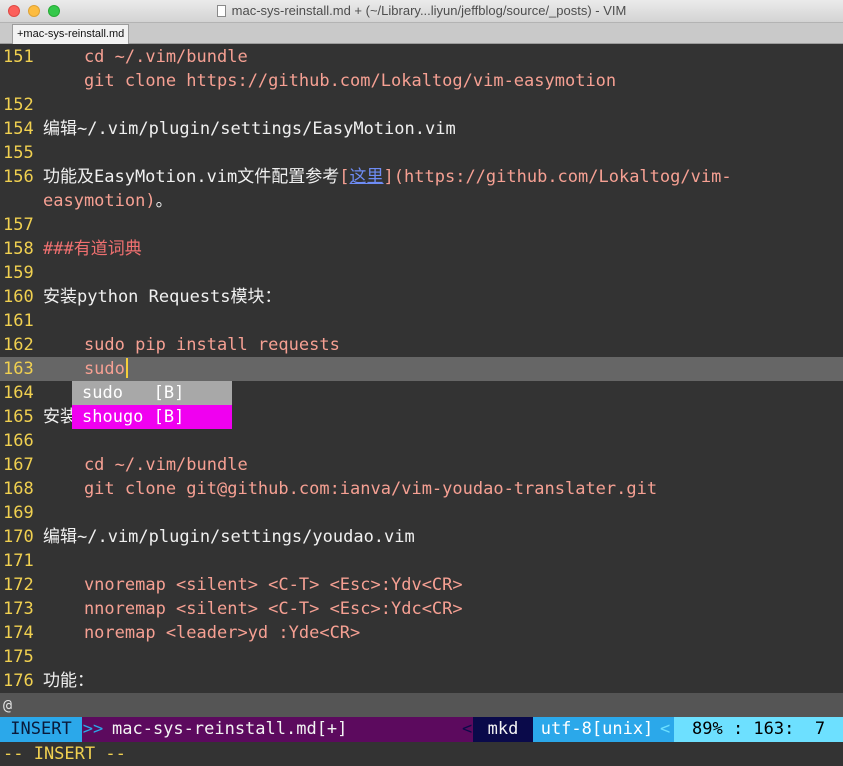 This screenshot has height=766, width=843. What do you see at coordinates (18, 537) in the screenshot?
I see `line-number: 170` at bounding box center [18, 537].